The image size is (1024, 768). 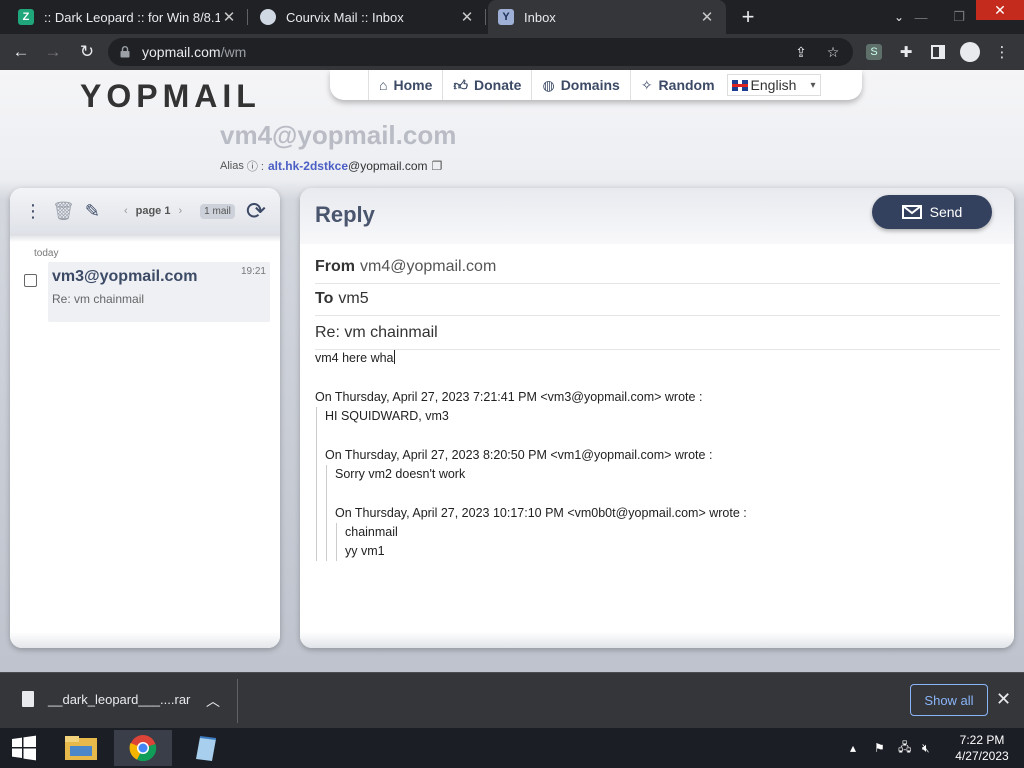 I want to click on share-icon: ⇪, so click(x=801, y=52).